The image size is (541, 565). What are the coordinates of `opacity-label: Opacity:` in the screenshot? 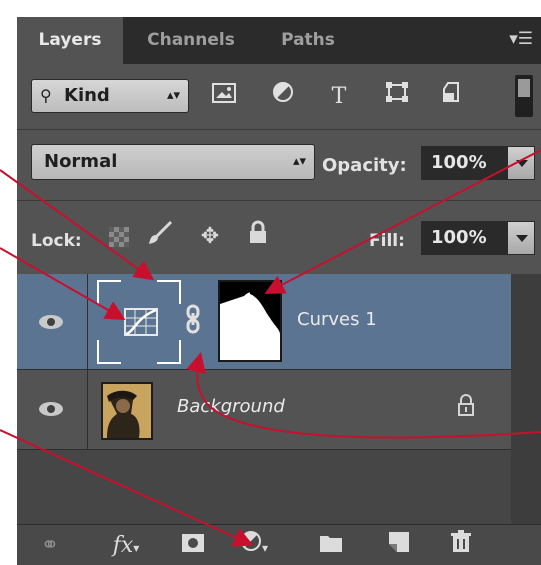 It's located at (364, 165).